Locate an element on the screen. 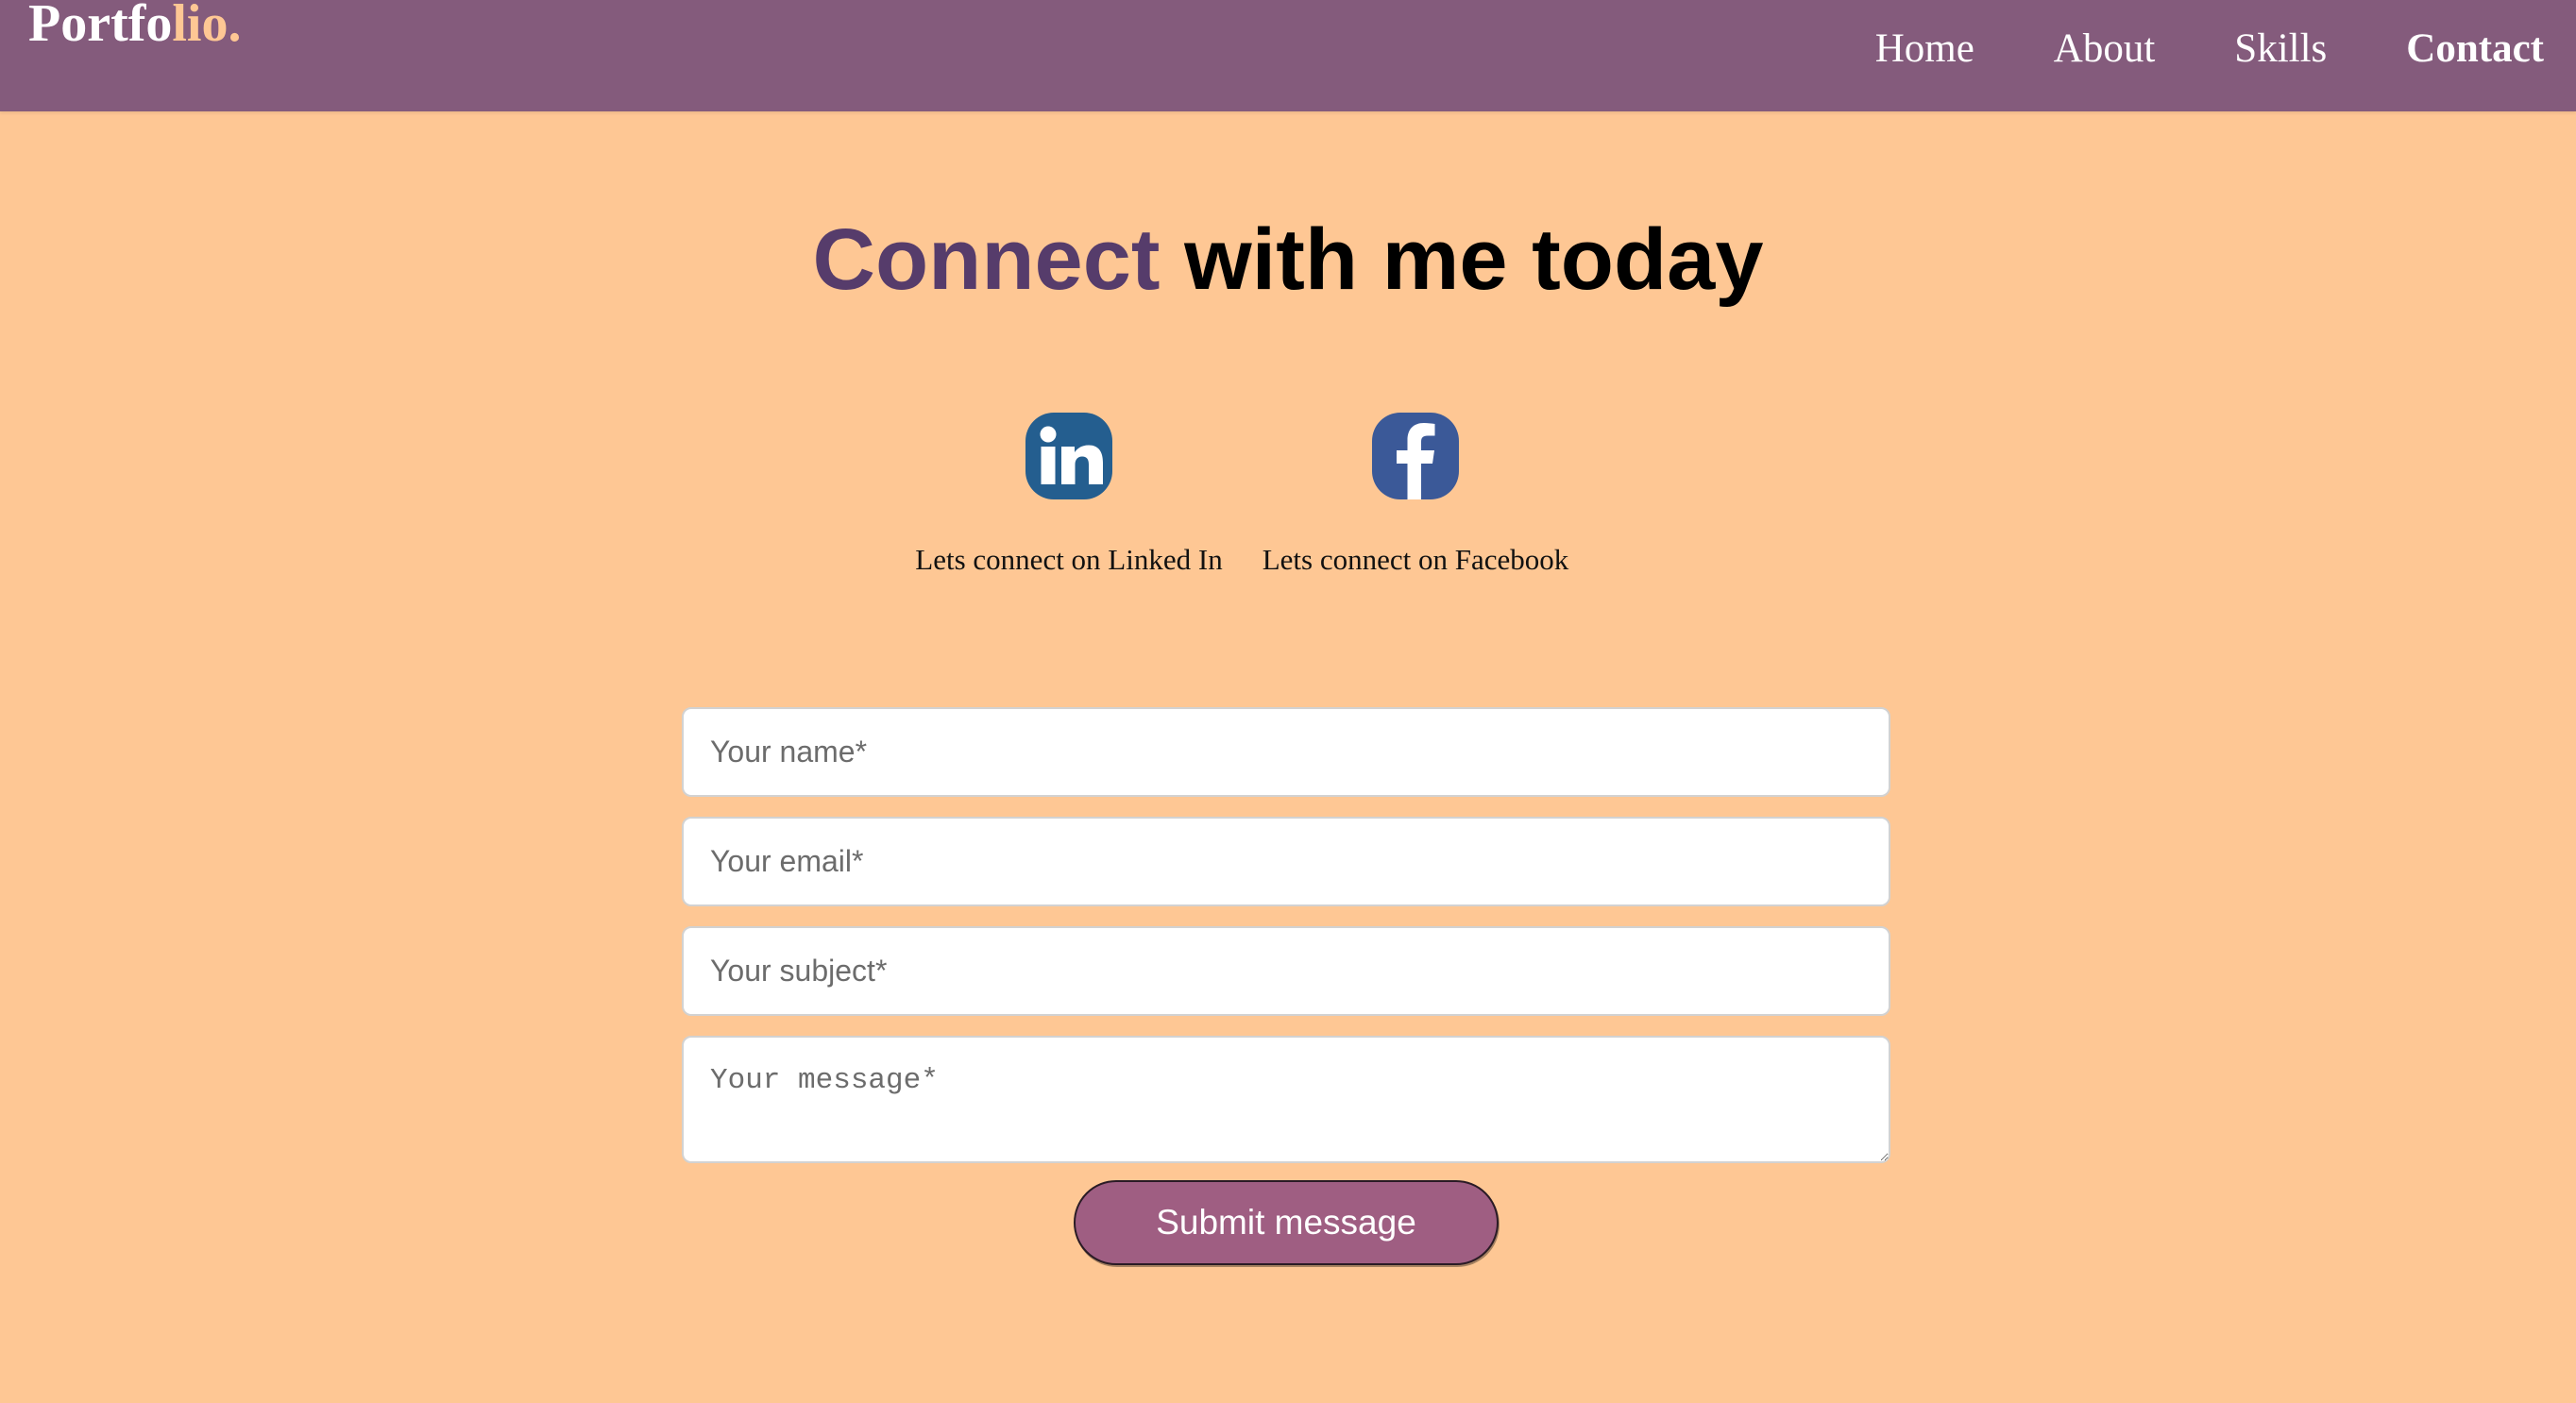  linkedin-link: Lets connect on Linked In is located at coordinates (1069, 495).